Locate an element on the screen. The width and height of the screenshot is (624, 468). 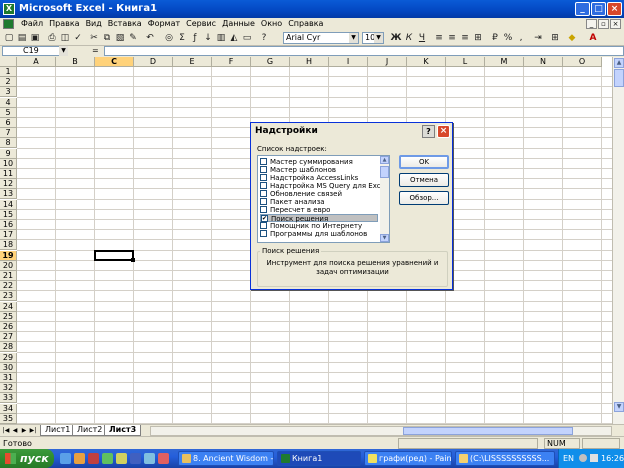
fill-handle is located at coordinates (133, 259).